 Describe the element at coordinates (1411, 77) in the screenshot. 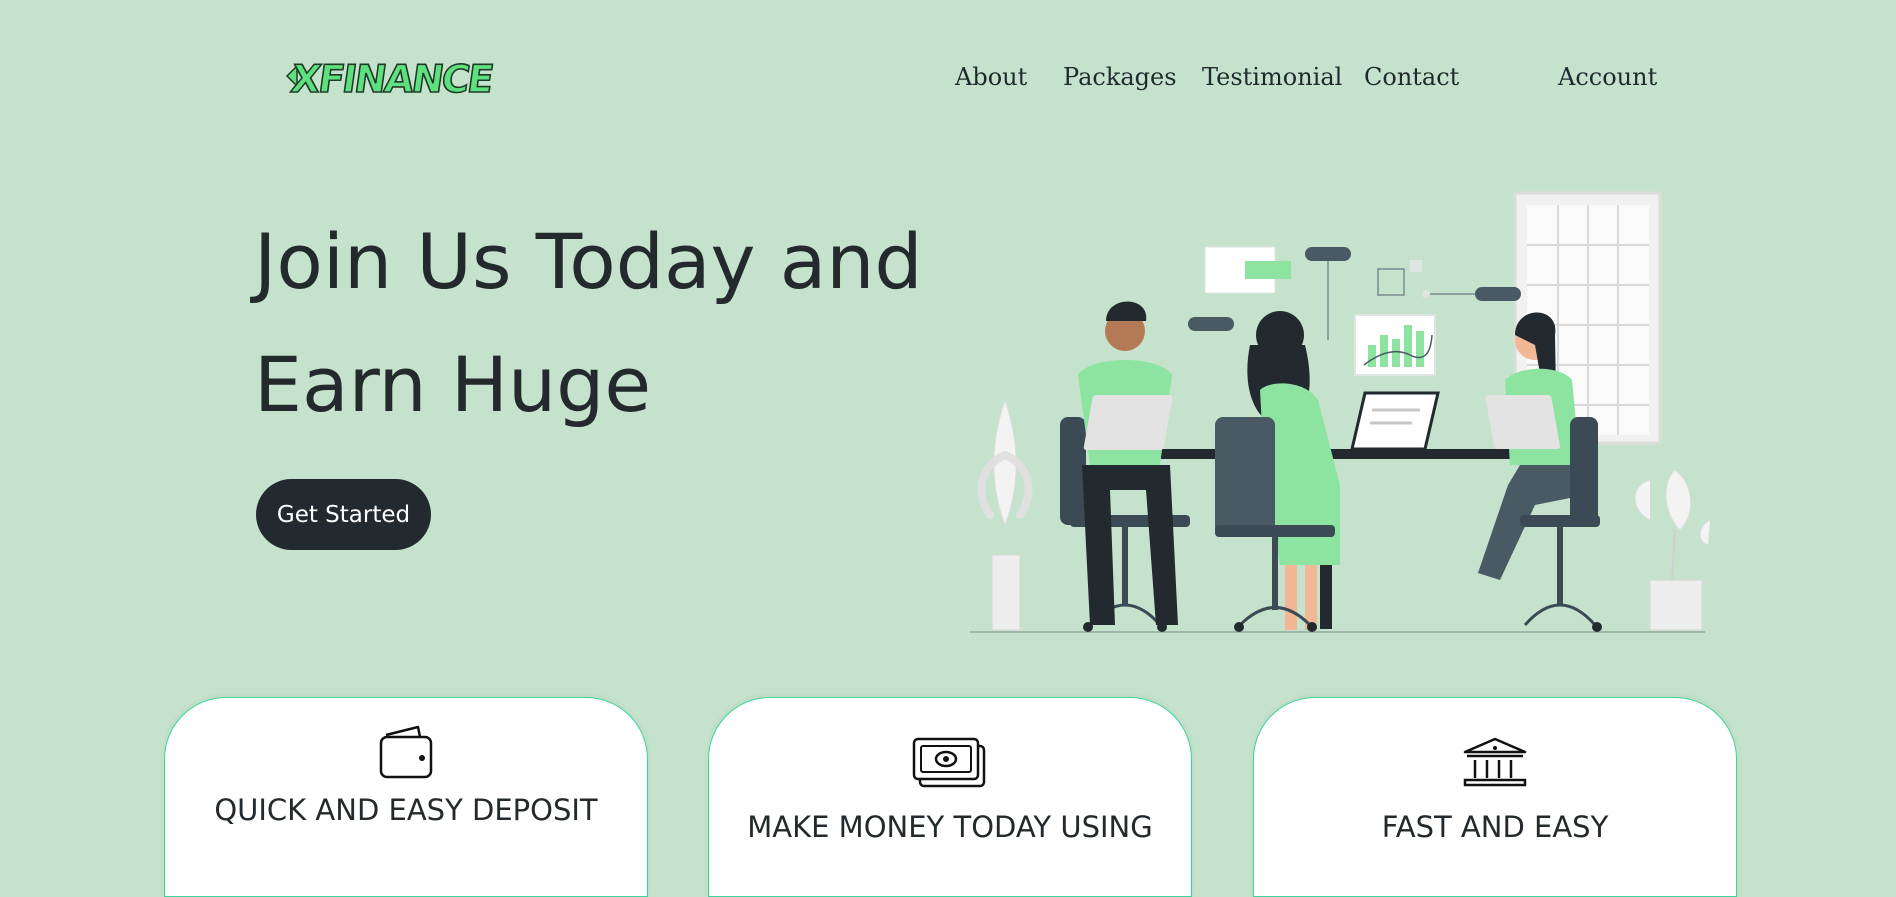

I see `nav-link-contact: Contact` at that location.